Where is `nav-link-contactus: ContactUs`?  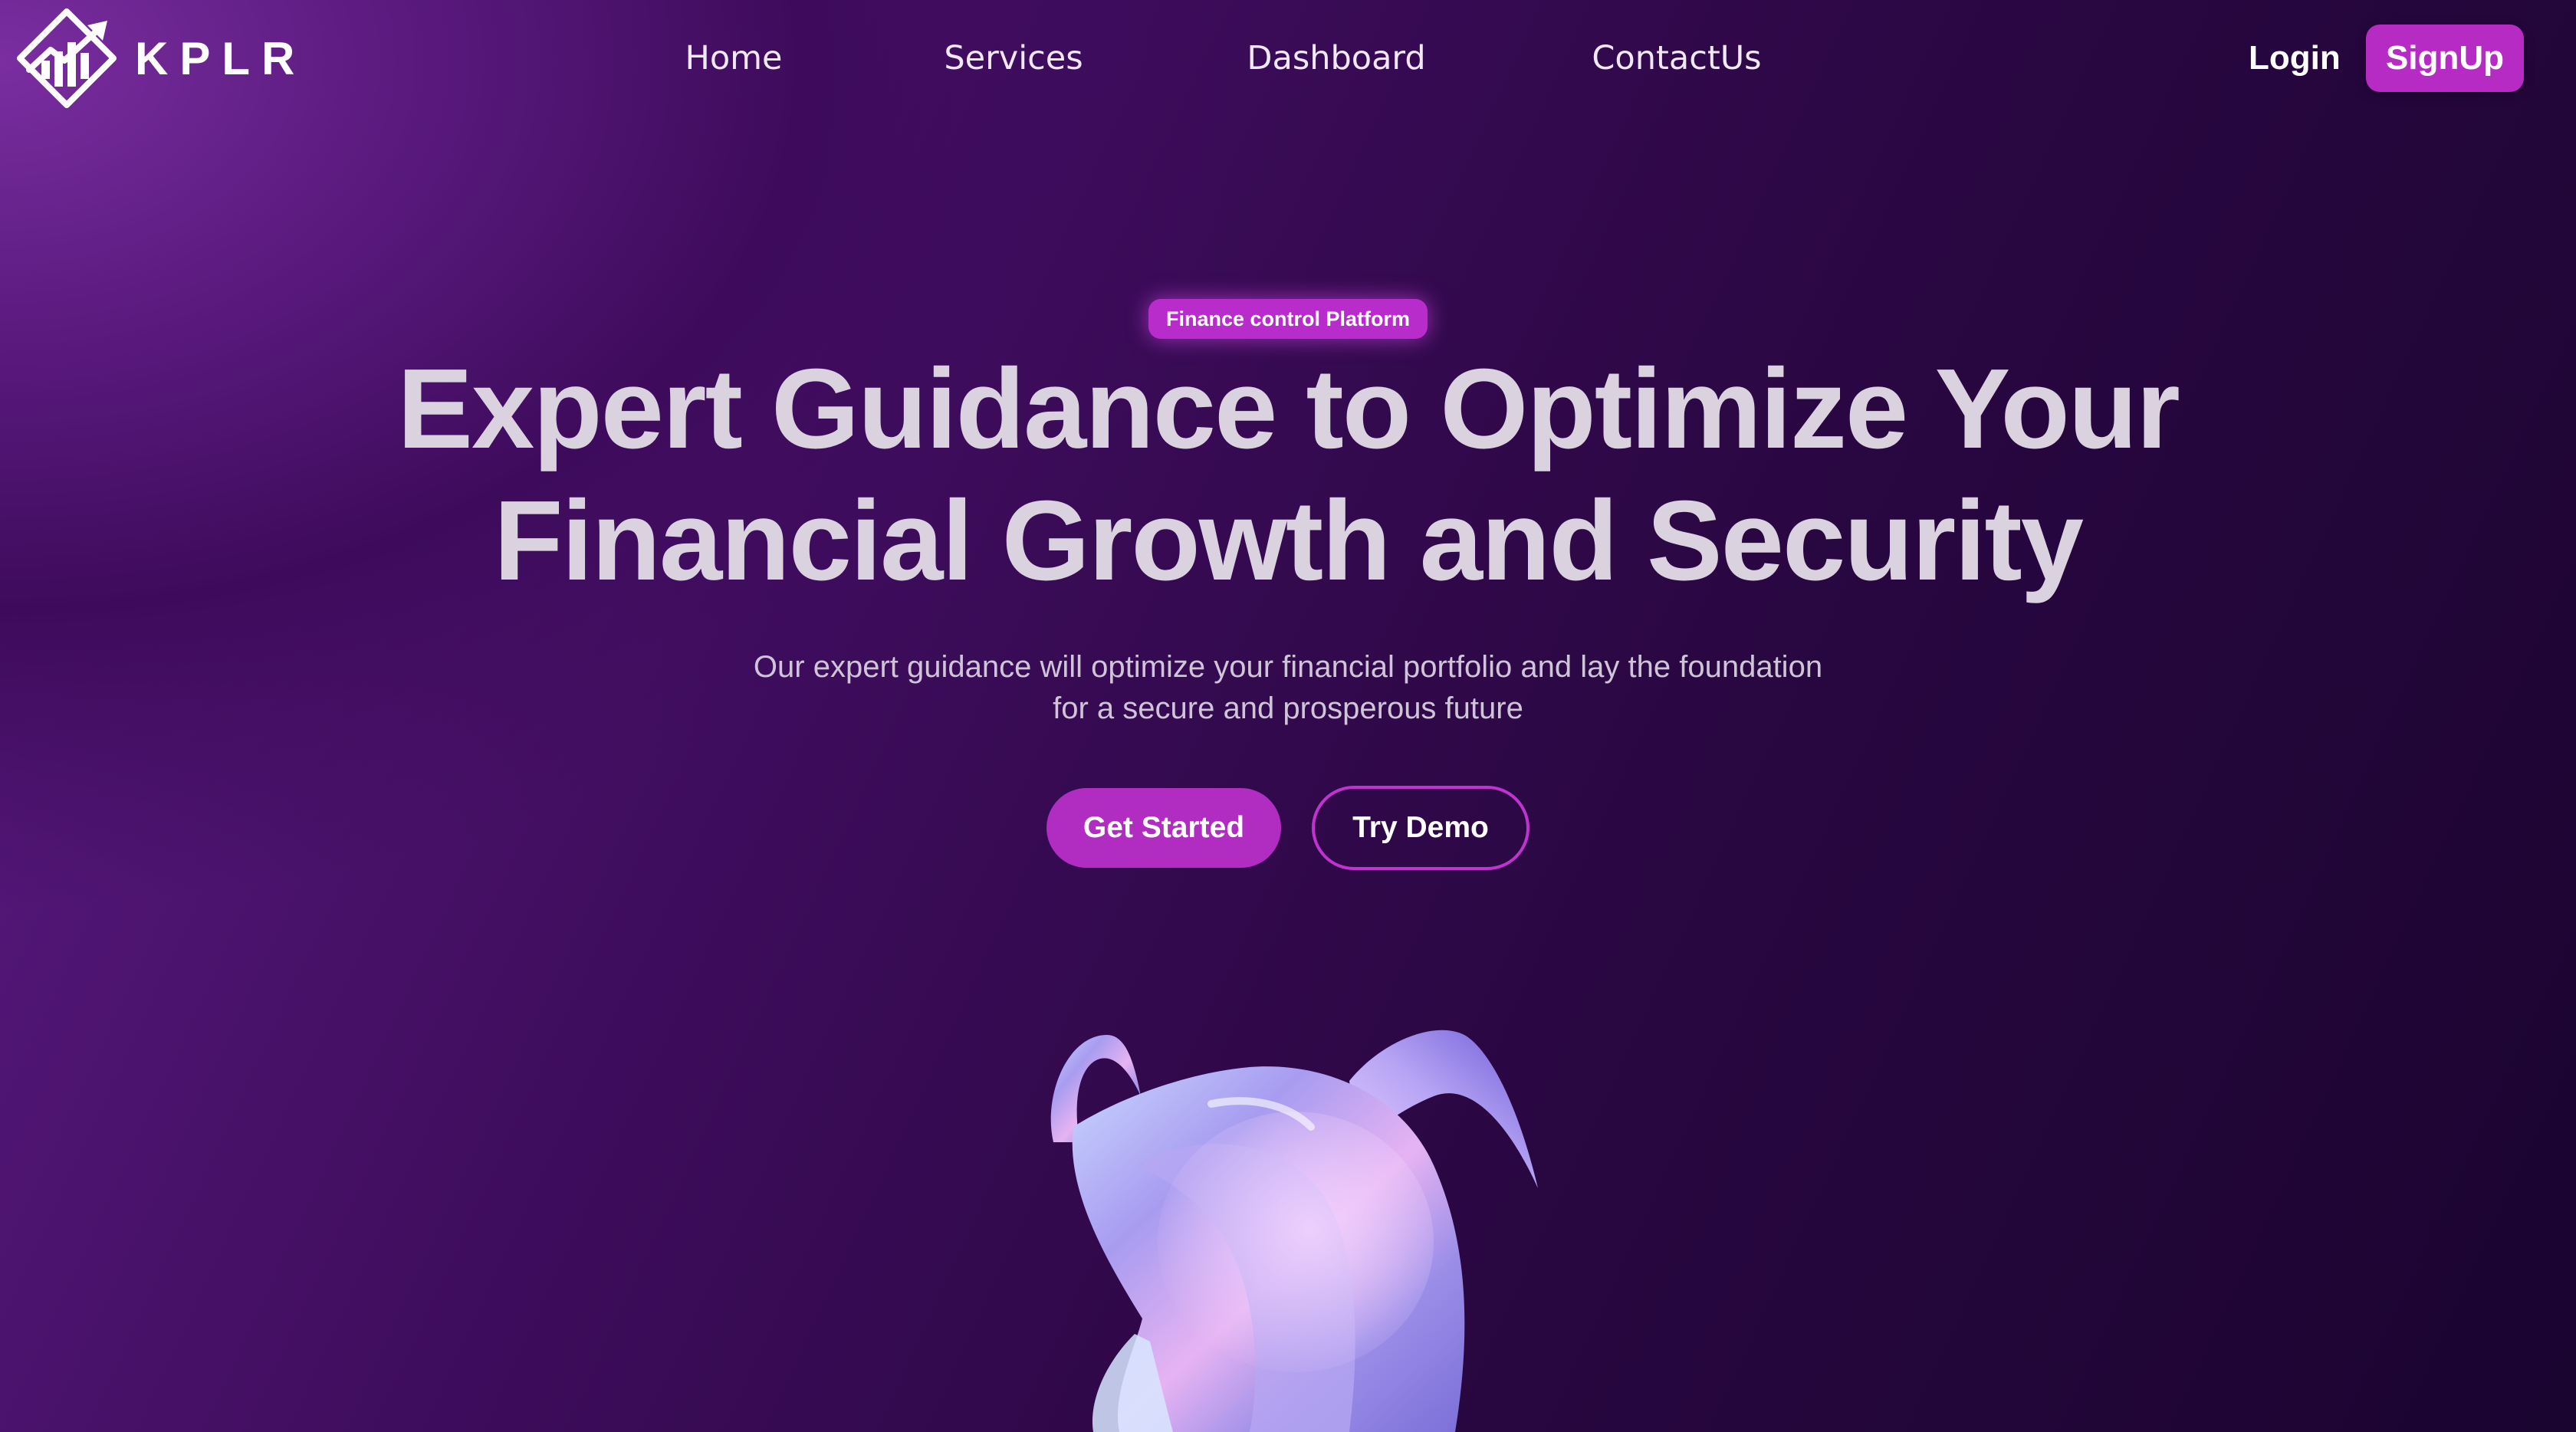
nav-link-contactus: ContactUs is located at coordinates (1676, 59).